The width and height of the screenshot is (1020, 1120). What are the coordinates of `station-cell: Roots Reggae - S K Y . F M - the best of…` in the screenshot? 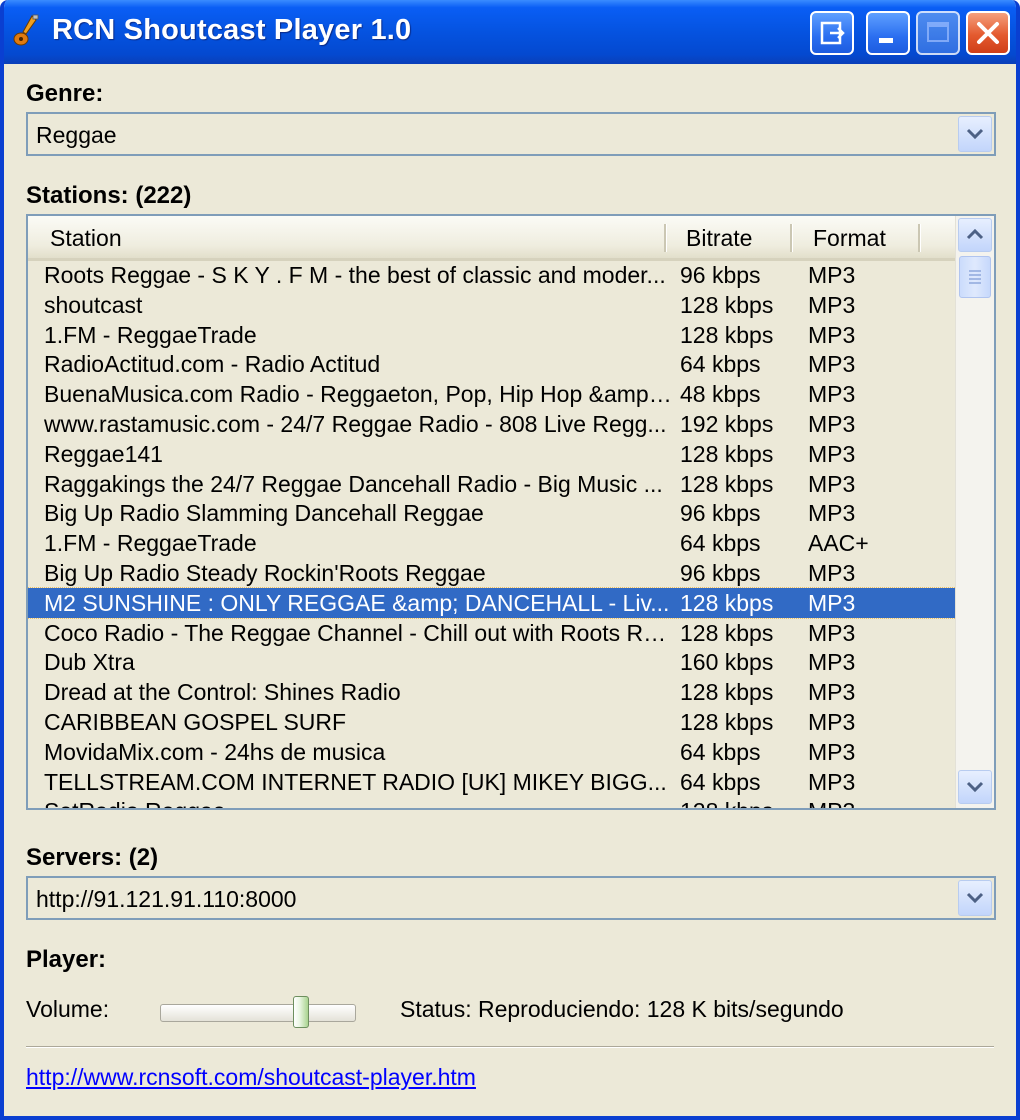 It's located at (355, 275).